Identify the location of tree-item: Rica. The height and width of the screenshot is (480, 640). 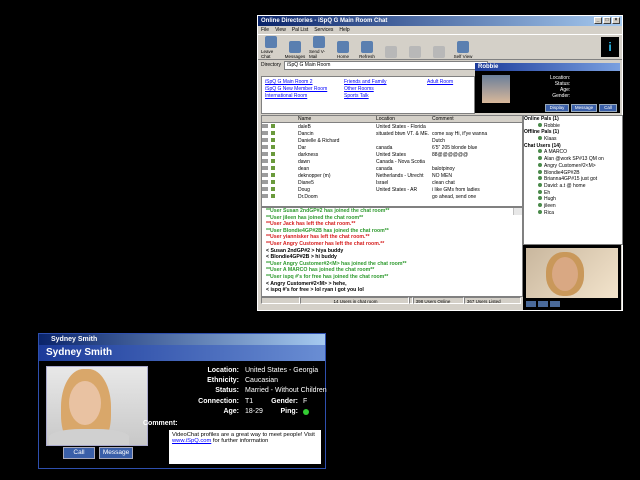
(573, 213).